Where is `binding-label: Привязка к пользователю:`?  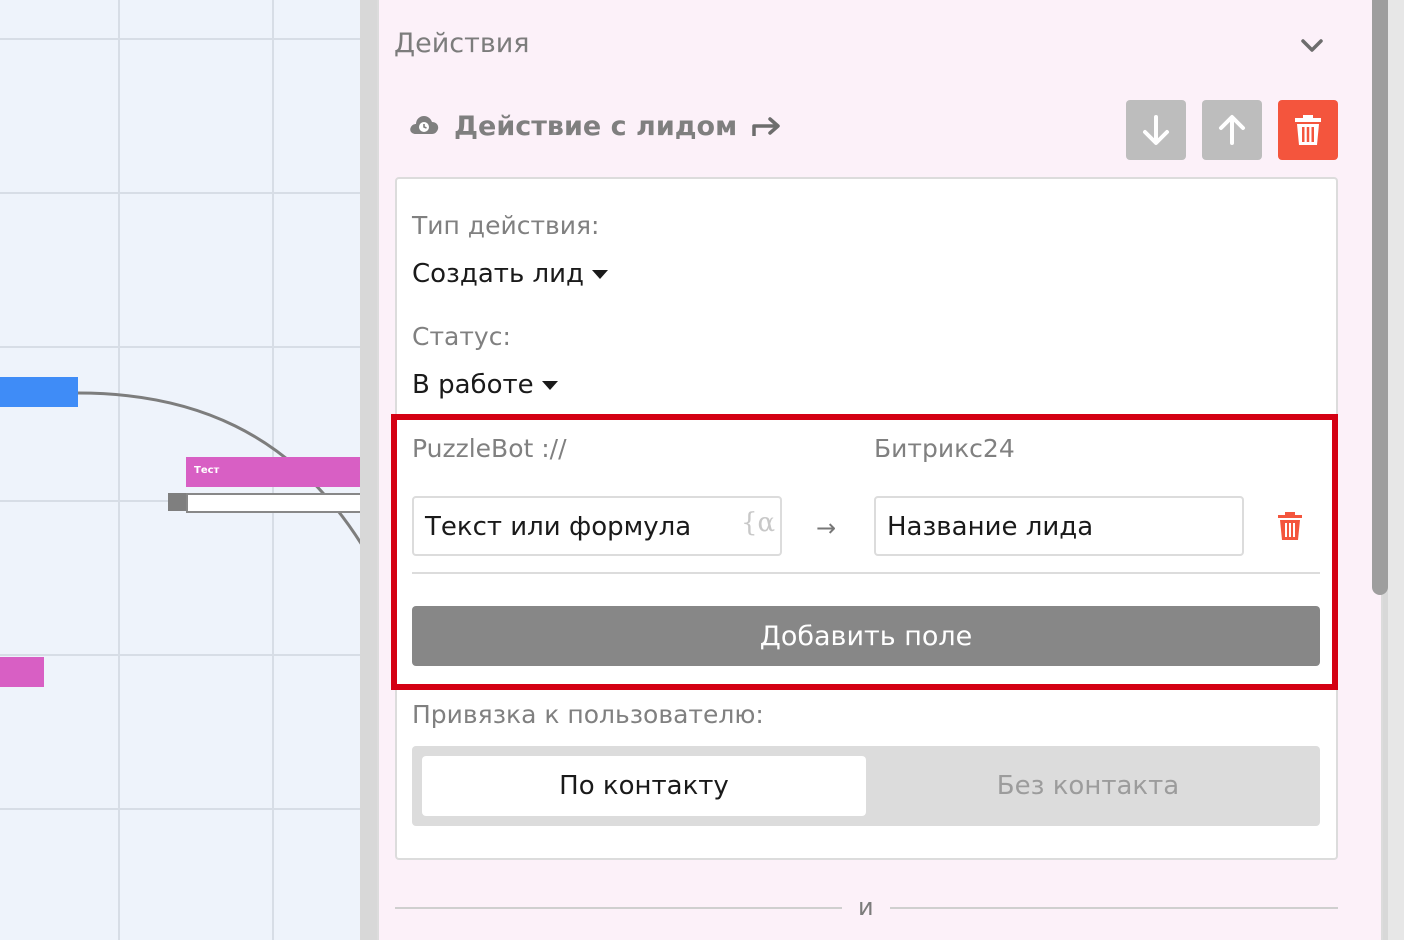
binding-label: Привязка к пользователю: is located at coordinates (588, 714).